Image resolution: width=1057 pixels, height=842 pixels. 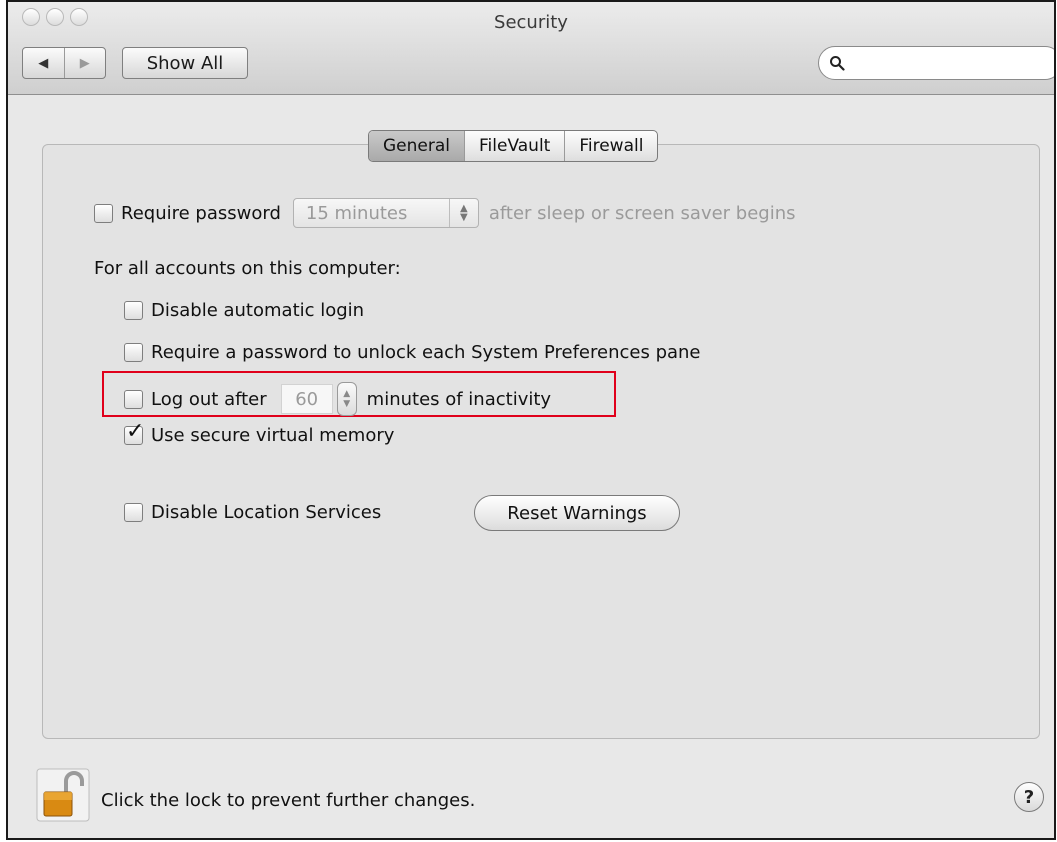 What do you see at coordinates (346, 399) in the screenshot?
I see `logout-minutes-stepper: ▲ ▼` at bounding box center [346, 399].